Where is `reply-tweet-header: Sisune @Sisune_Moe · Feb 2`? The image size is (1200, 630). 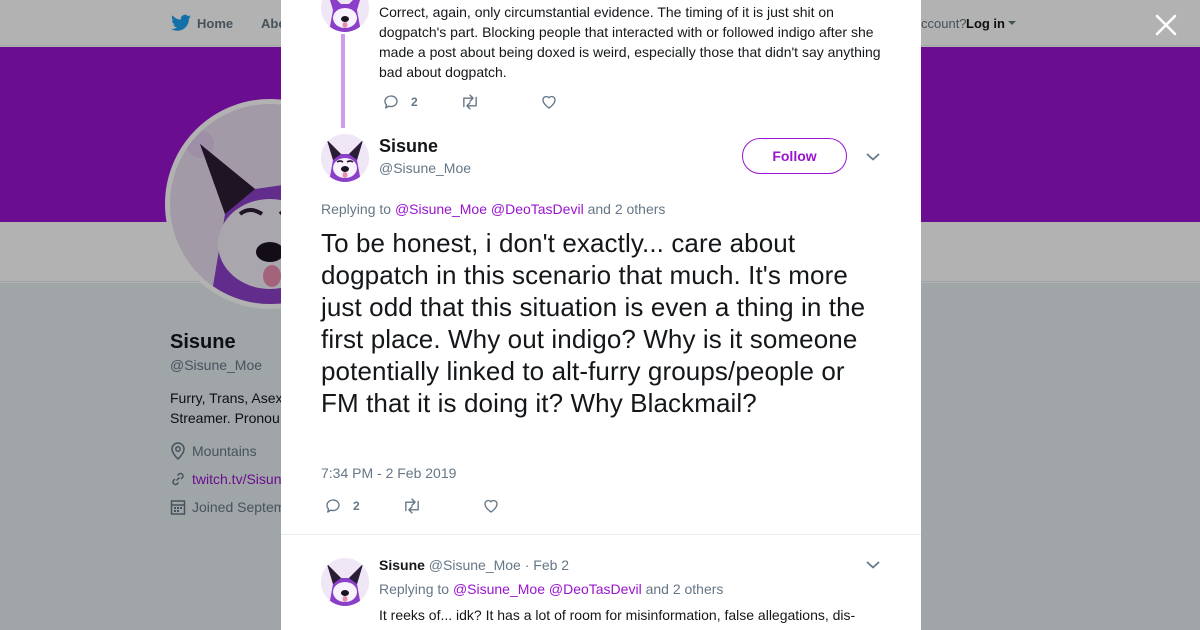
reply-tweet-header: Sisune @Sisune_Moe · Feb 2 is located at coordinates (474, 565).